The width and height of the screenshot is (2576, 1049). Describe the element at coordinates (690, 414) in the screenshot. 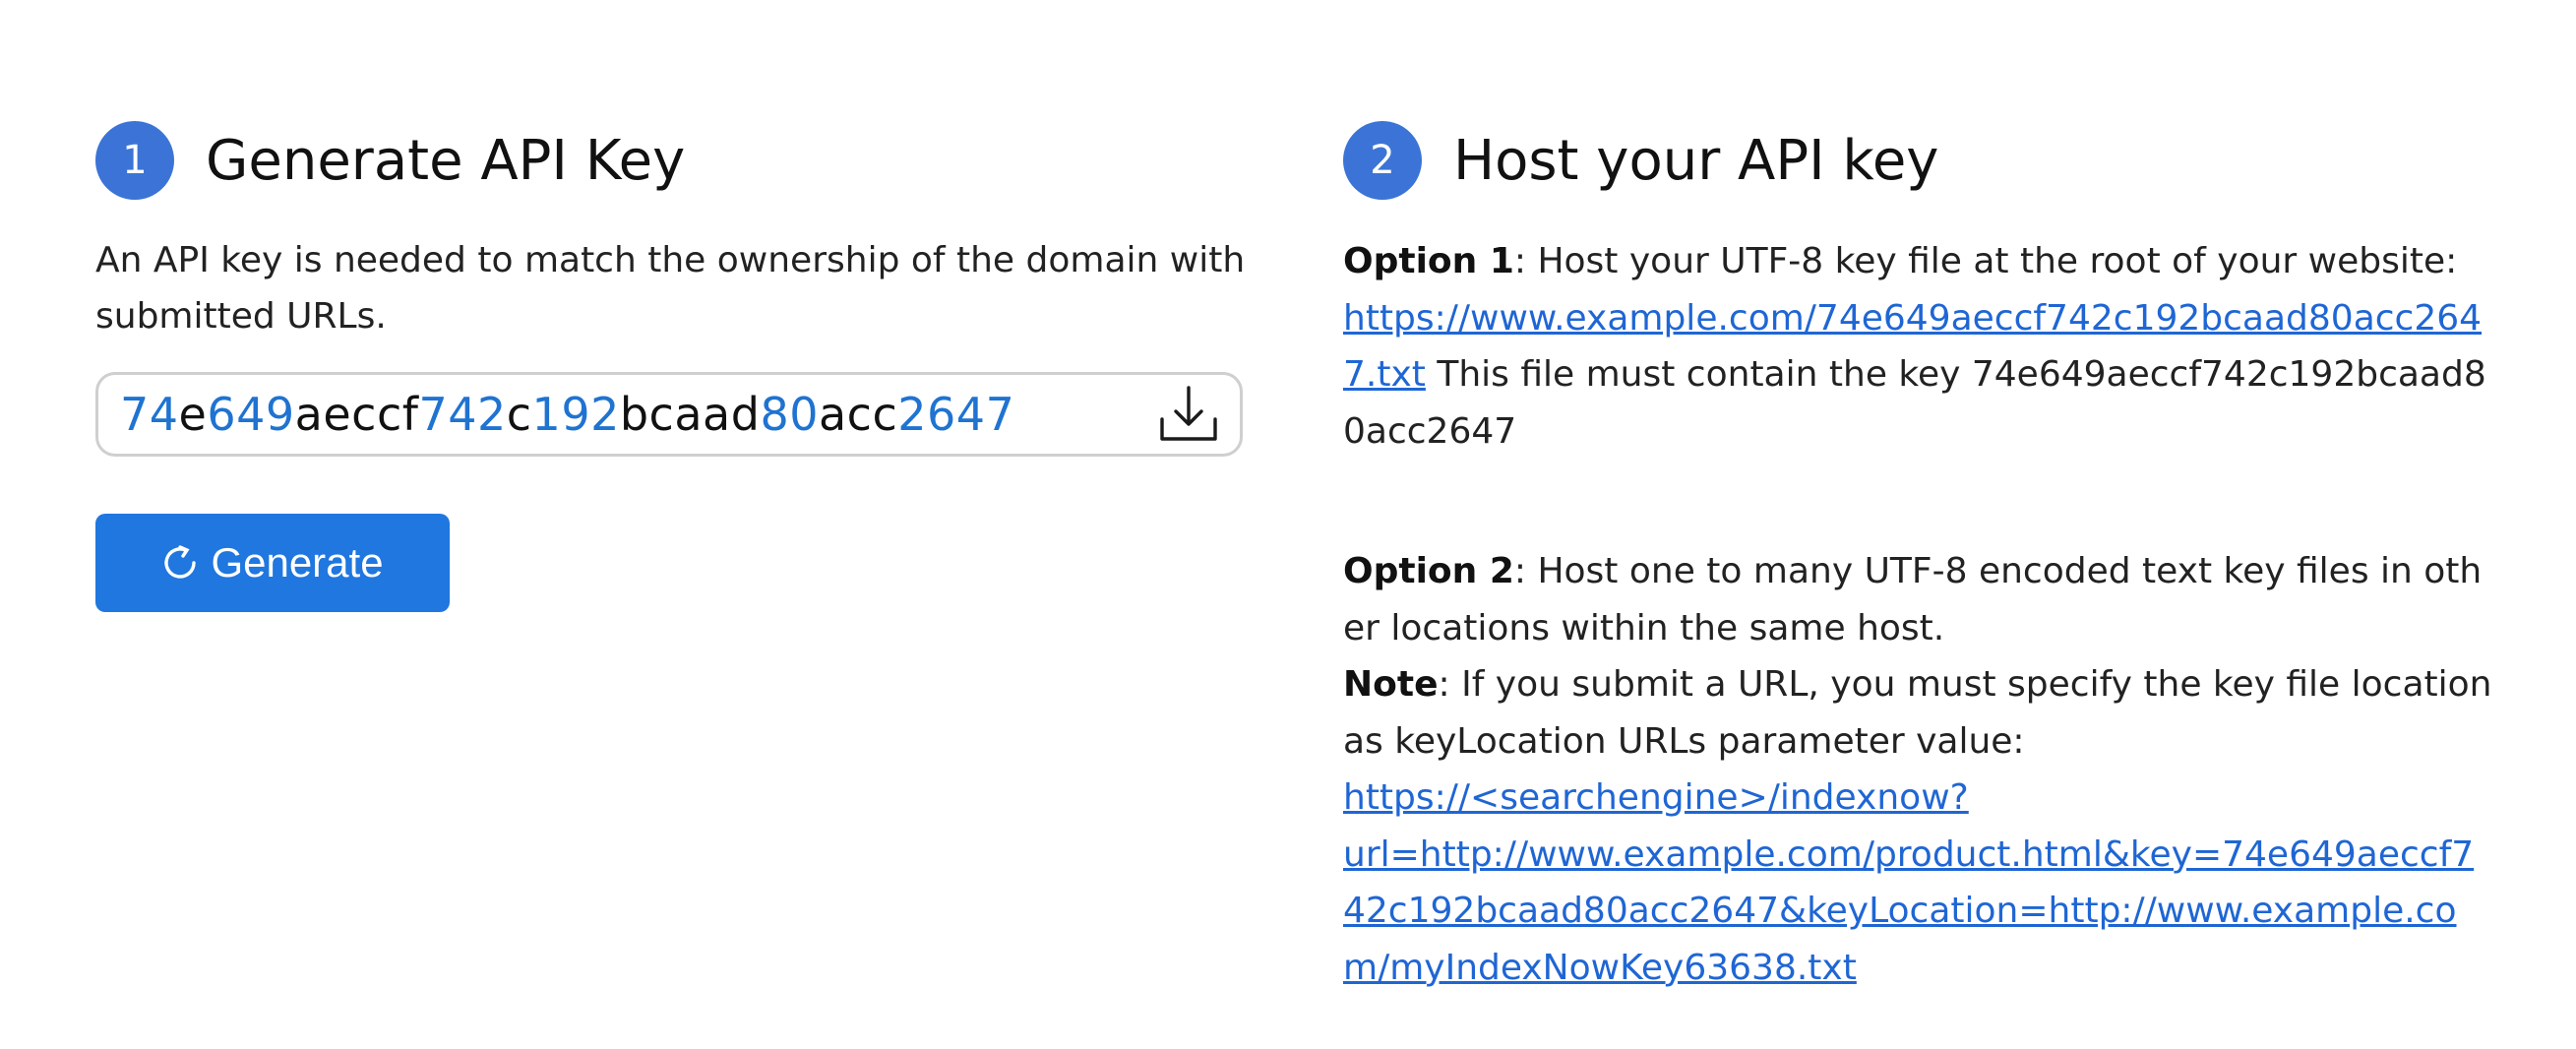

I see `key-letter-segment: bcaad` at that location.